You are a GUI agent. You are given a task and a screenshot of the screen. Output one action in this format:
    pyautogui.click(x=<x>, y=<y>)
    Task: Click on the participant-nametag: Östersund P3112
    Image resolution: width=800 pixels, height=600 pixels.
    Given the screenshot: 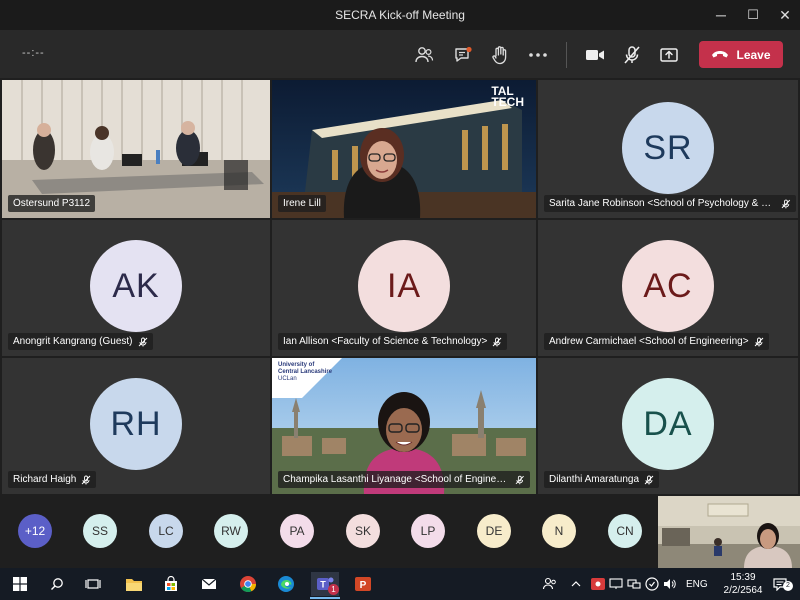 What is the action you would take?
    pyautogui.click(x=52, y=203)
    